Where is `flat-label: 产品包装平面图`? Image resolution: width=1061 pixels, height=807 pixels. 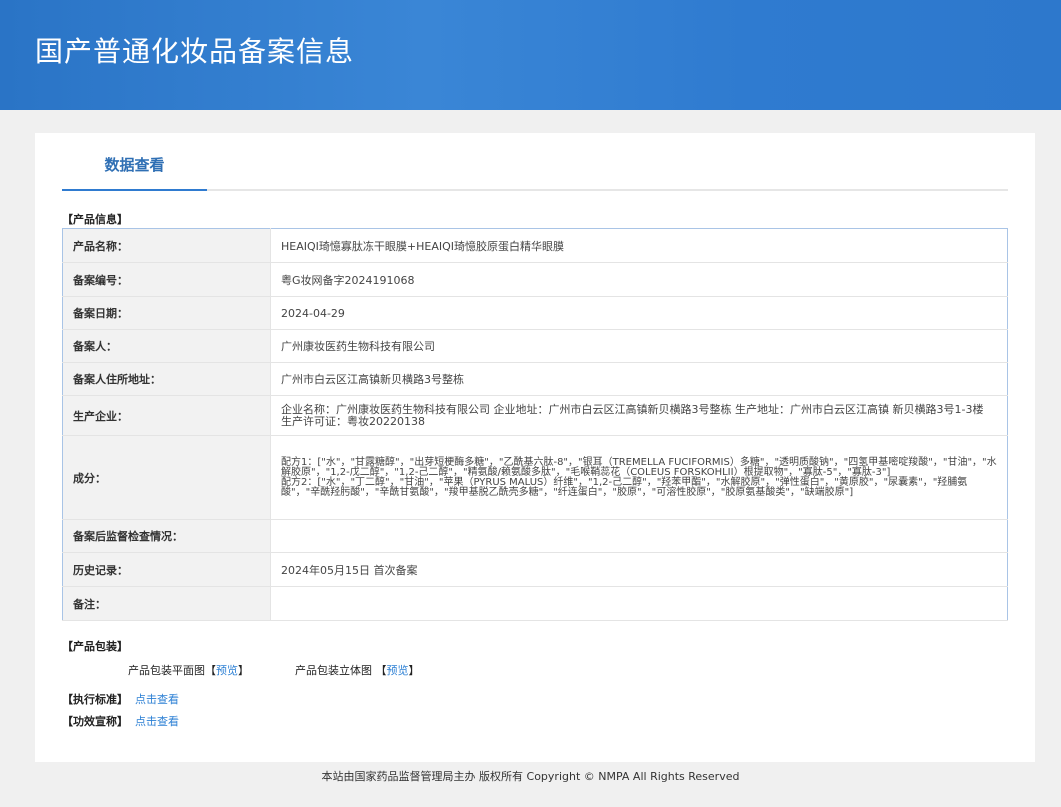
flat-label: 产品包装平面图 is located at coordinates (166, 670).